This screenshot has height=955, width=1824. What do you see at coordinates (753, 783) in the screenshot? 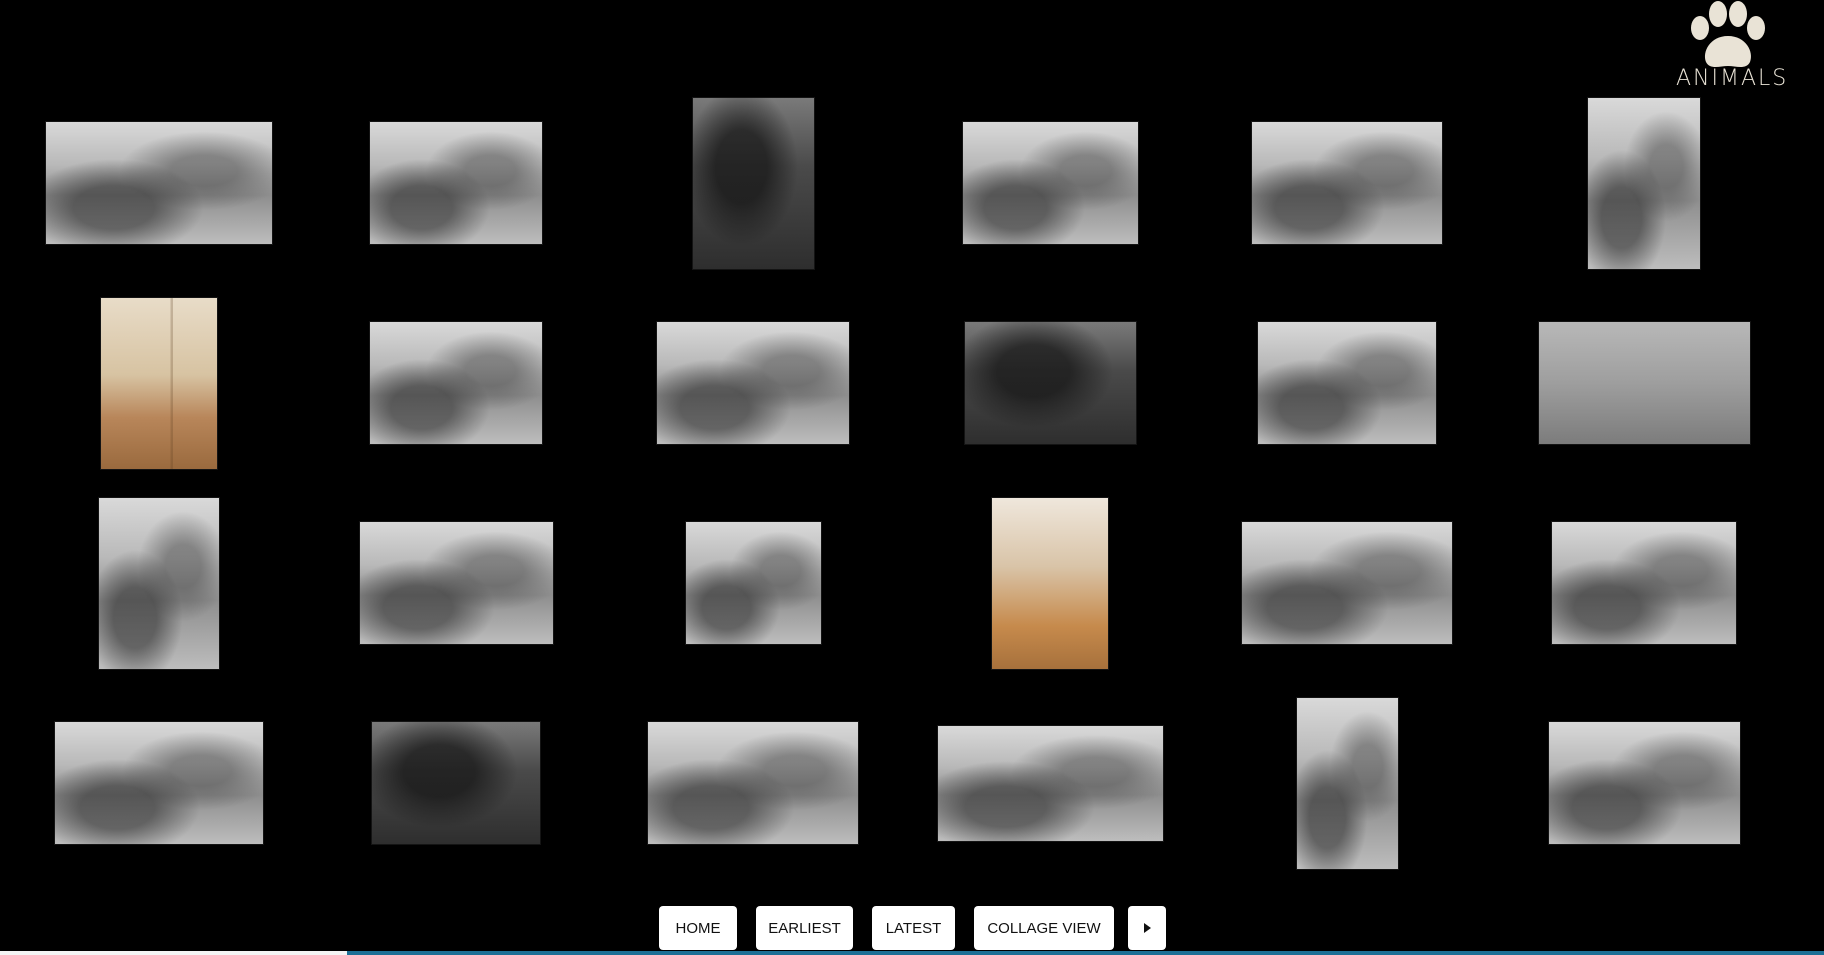
I see `photo-town-wagons` at bounding box center [753, 783].